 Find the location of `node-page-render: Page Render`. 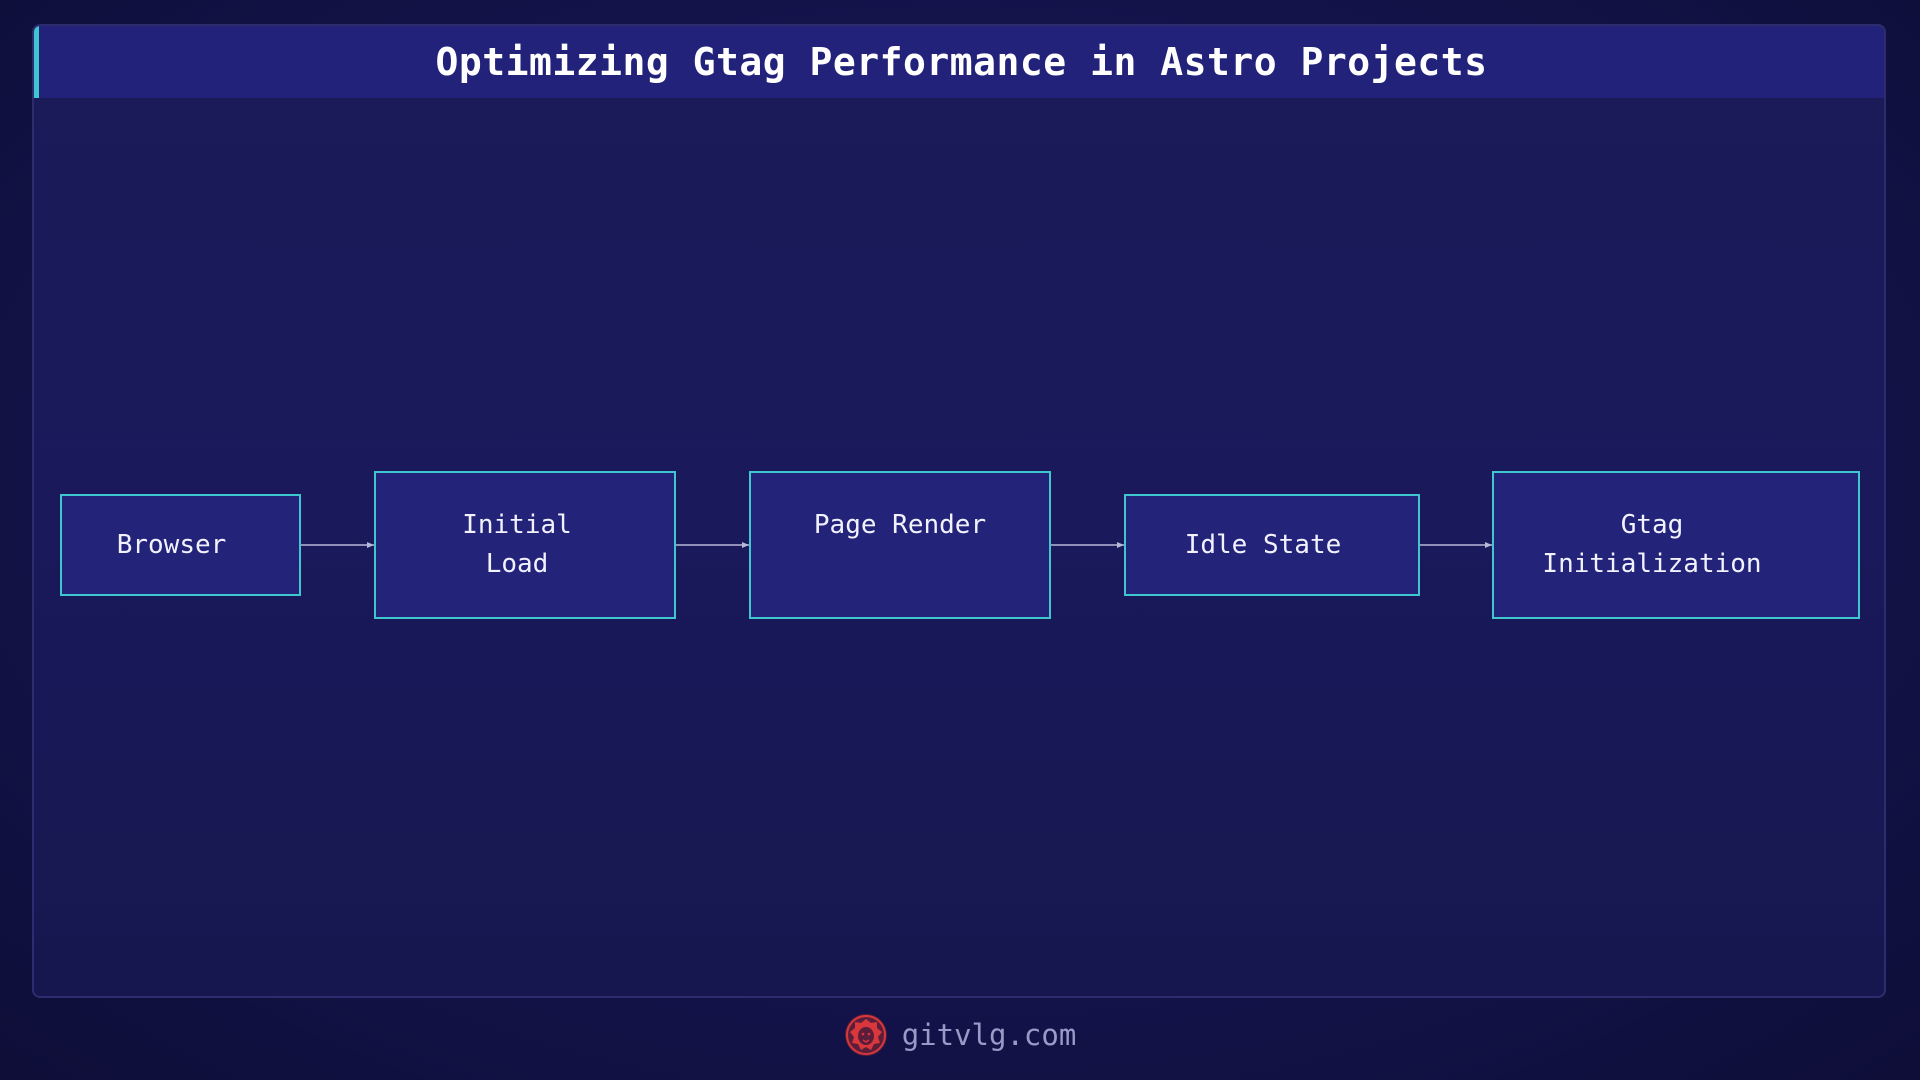

node-page-render: Page Render is located at coordinates (900, 545).